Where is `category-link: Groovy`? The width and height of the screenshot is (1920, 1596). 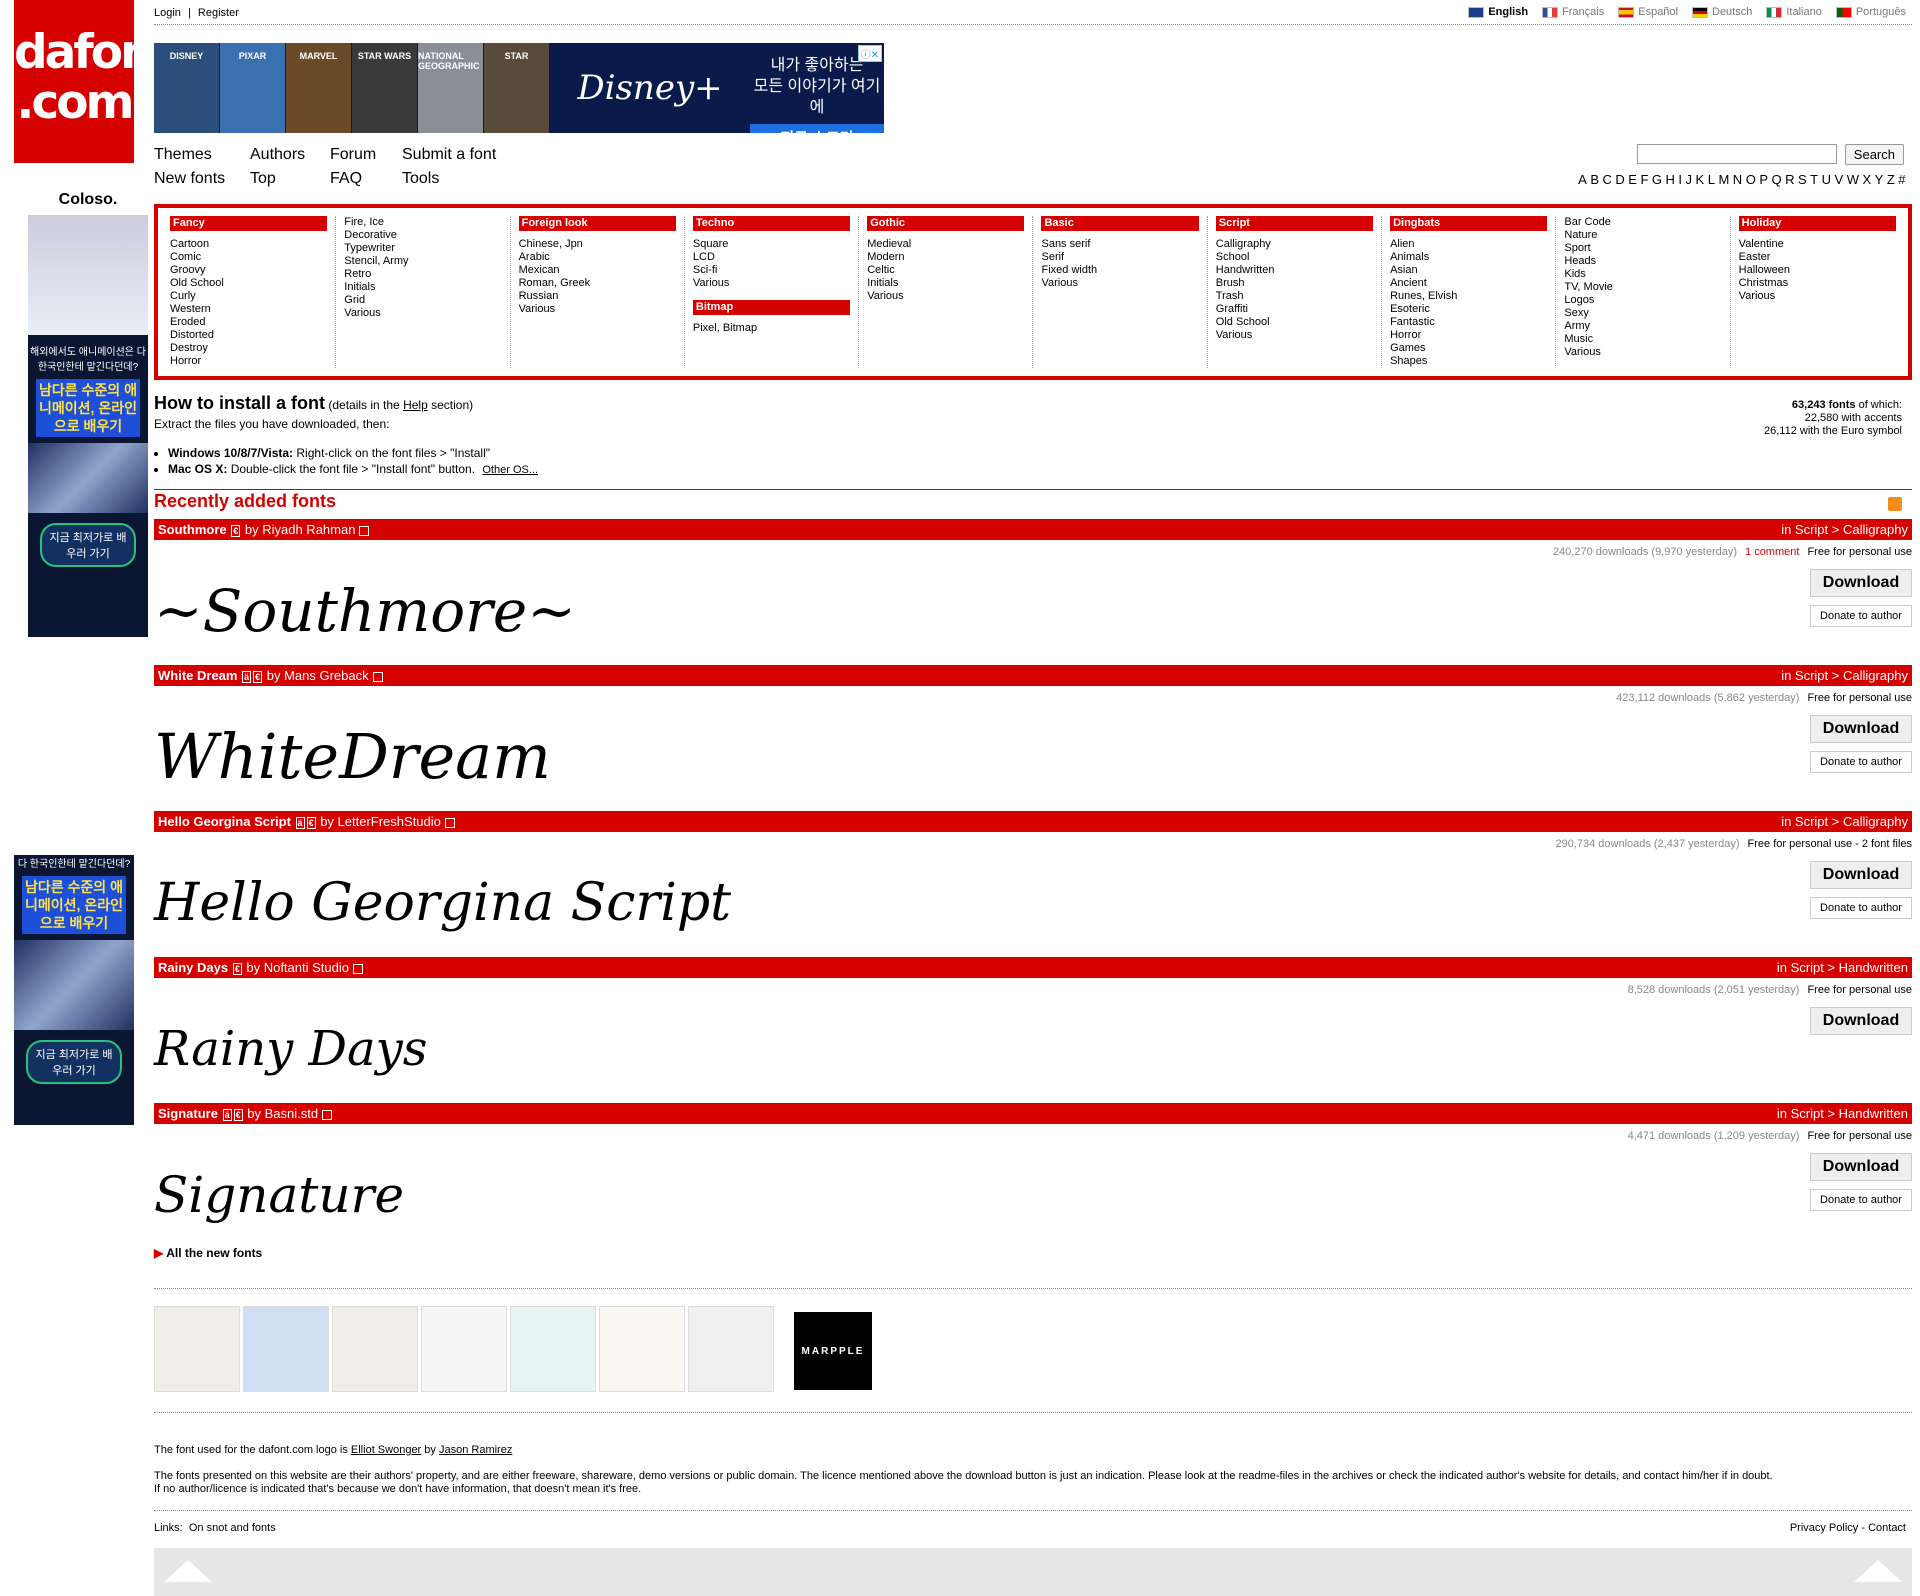
category-link: Groovy is located at coordinates (248, 270).